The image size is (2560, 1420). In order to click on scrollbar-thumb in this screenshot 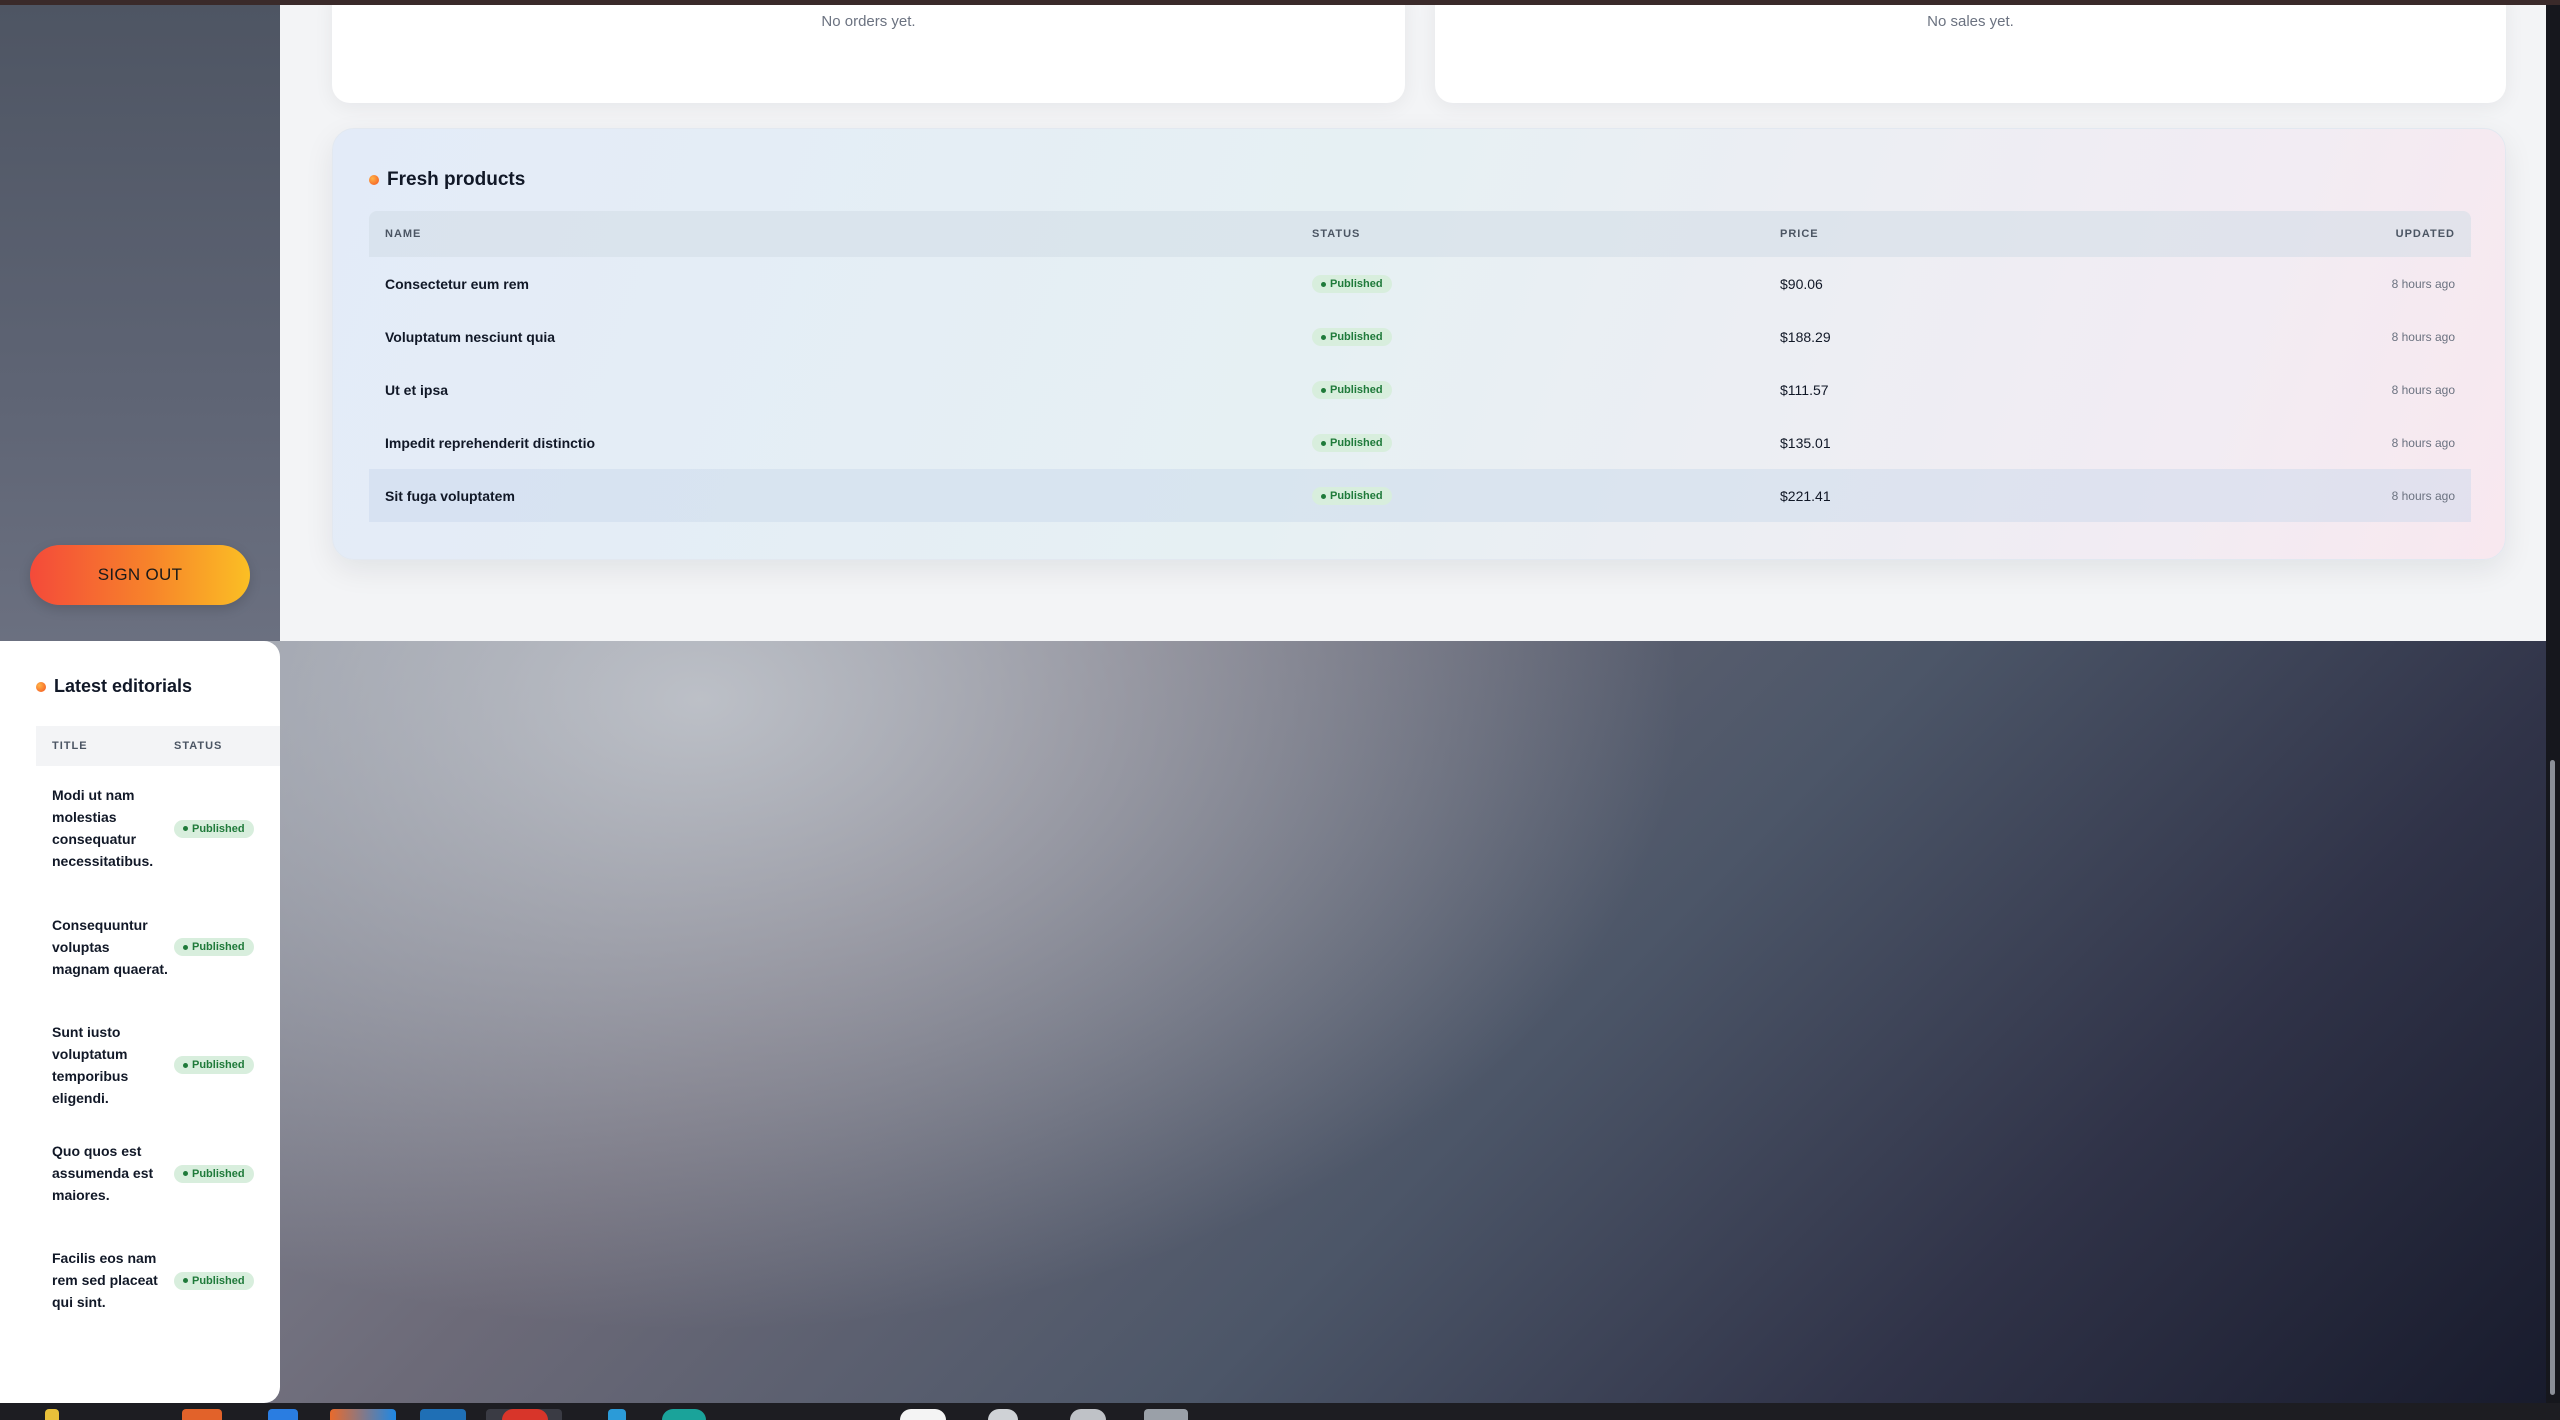, I will do `click(2552, 1077)`.